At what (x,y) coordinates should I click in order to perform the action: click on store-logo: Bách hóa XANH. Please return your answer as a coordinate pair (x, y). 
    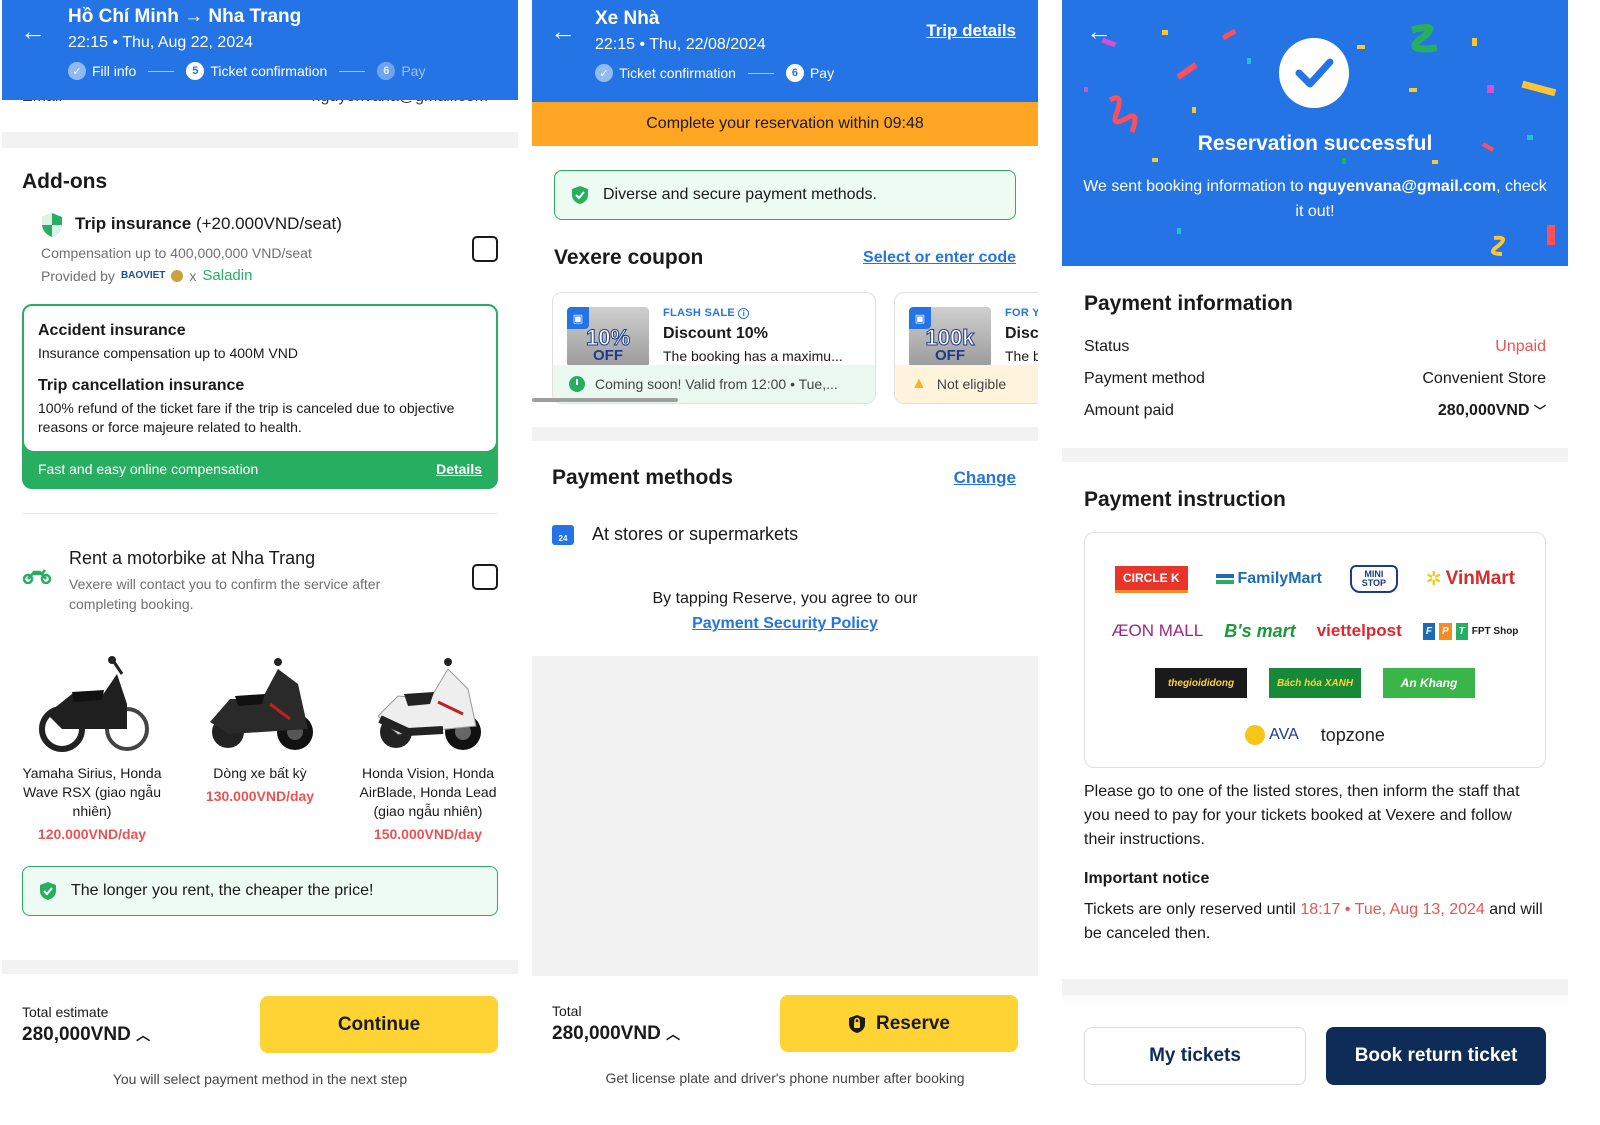
    Looking at the image, I should click on (1315, 683).